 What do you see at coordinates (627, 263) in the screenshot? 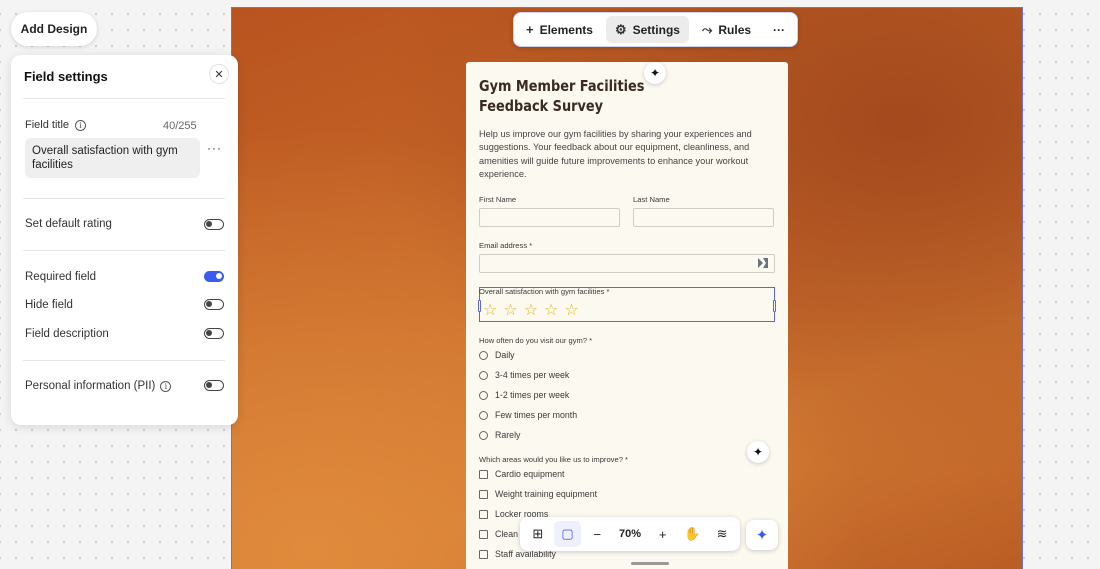
I see `email-input` at bounding box center [627, 263].